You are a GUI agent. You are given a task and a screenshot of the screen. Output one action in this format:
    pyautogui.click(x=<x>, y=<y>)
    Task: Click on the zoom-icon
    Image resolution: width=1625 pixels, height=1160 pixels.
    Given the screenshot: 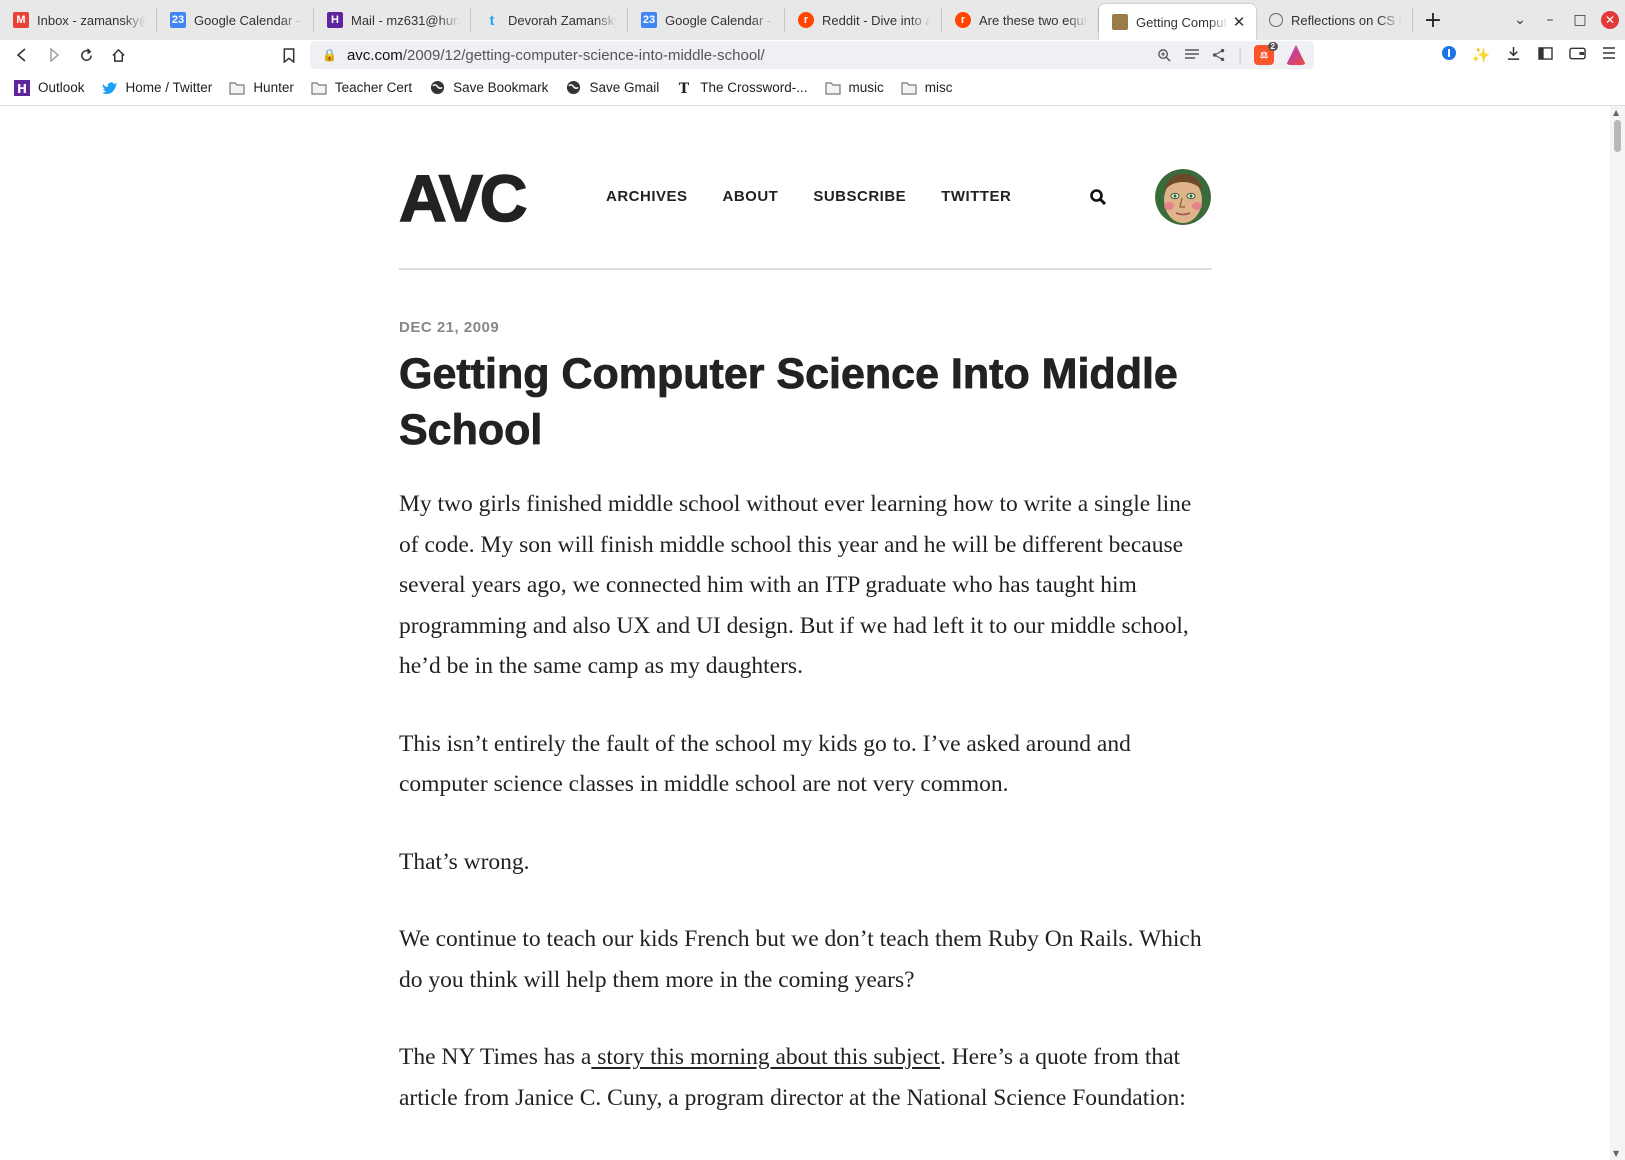 What is the action you would take?
    pyautogui.click(x=1164, y=55)
    